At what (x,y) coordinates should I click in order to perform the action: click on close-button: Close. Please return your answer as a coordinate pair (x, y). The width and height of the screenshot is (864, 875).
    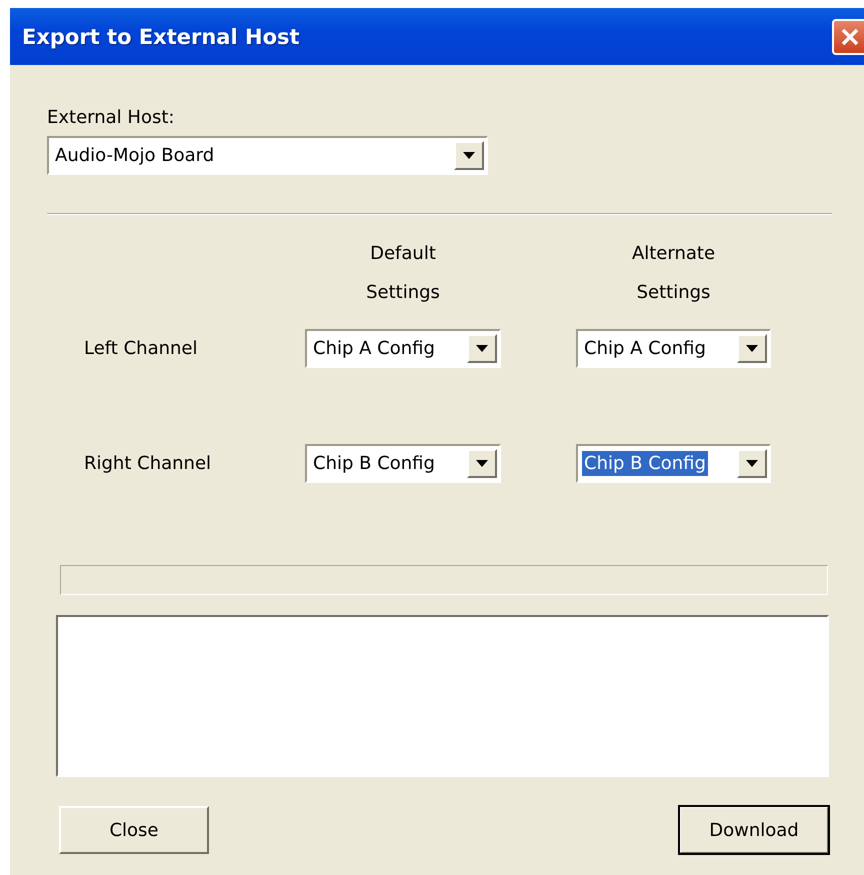
    Looking at the image, I should click on (134, 830).